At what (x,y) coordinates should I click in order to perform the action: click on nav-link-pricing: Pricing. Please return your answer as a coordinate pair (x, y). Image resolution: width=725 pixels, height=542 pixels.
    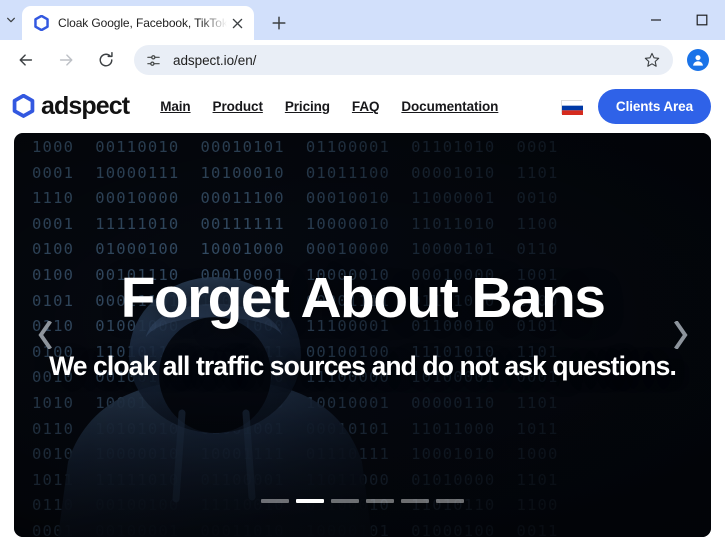
    Looking at the image, I should click on (307, 106).